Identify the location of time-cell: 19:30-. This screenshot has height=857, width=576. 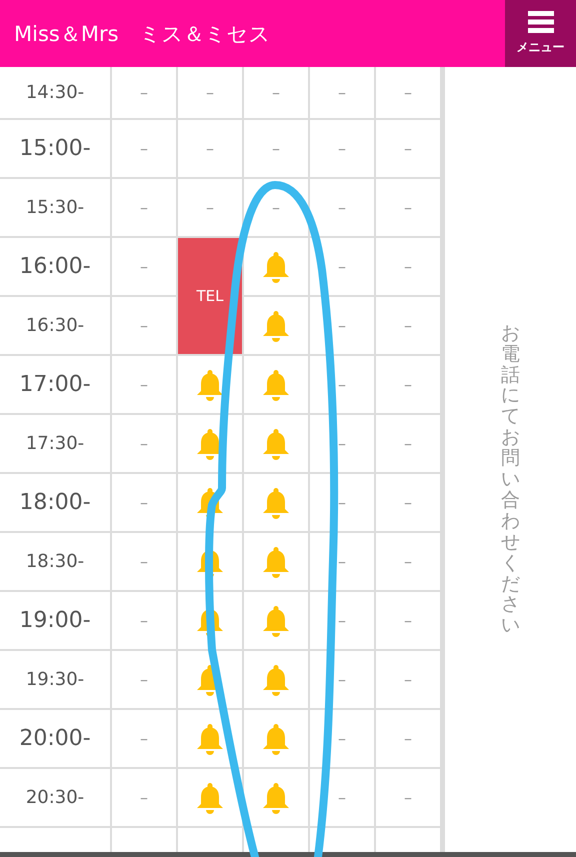
(55, 679).